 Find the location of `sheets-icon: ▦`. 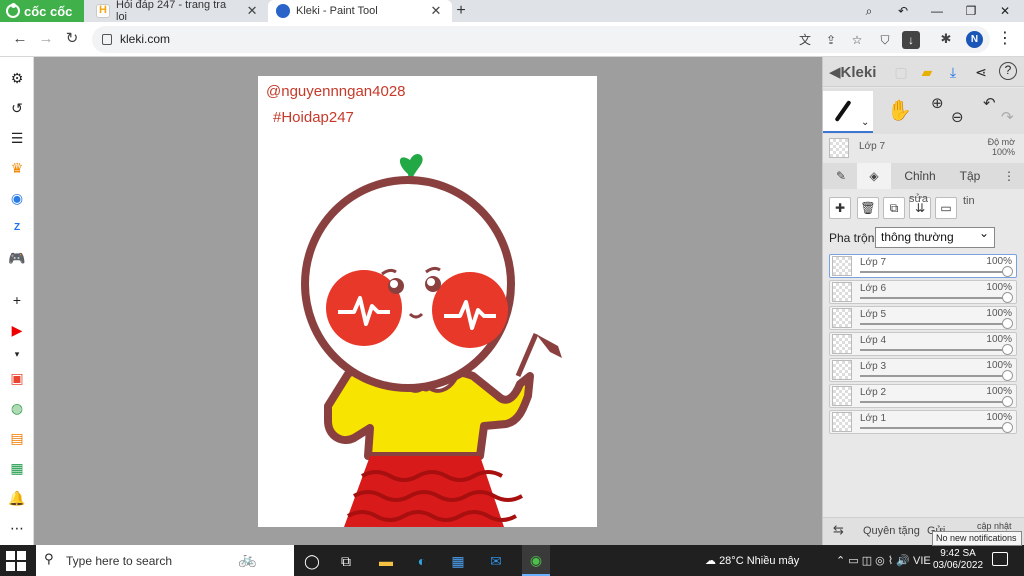

sheets-icon: ▦ is located at coordinates (17, 468).